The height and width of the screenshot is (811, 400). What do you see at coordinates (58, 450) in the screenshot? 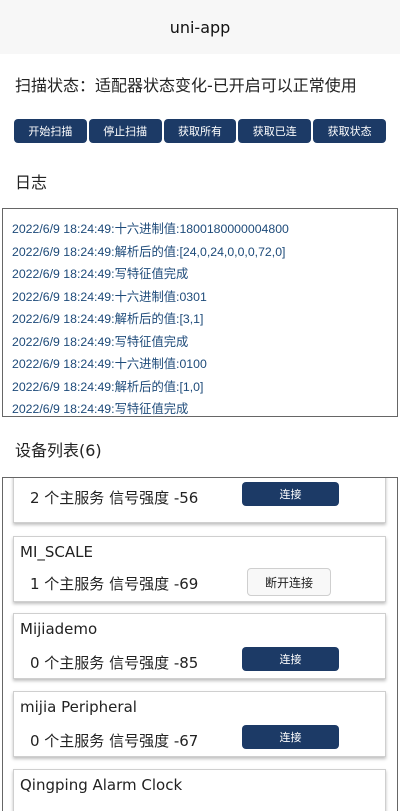
I see `device-list-title: 设备列表(6)` at bounding box center [58, 450].